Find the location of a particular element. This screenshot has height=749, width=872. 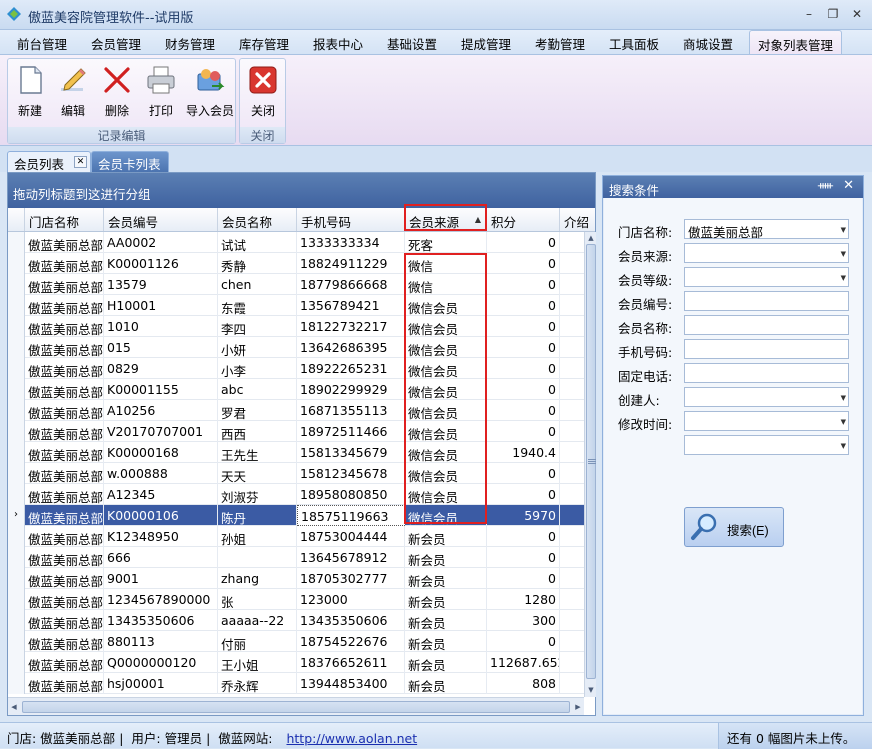

tab-commission: 提成管理 is located at coordinates (486, 43).